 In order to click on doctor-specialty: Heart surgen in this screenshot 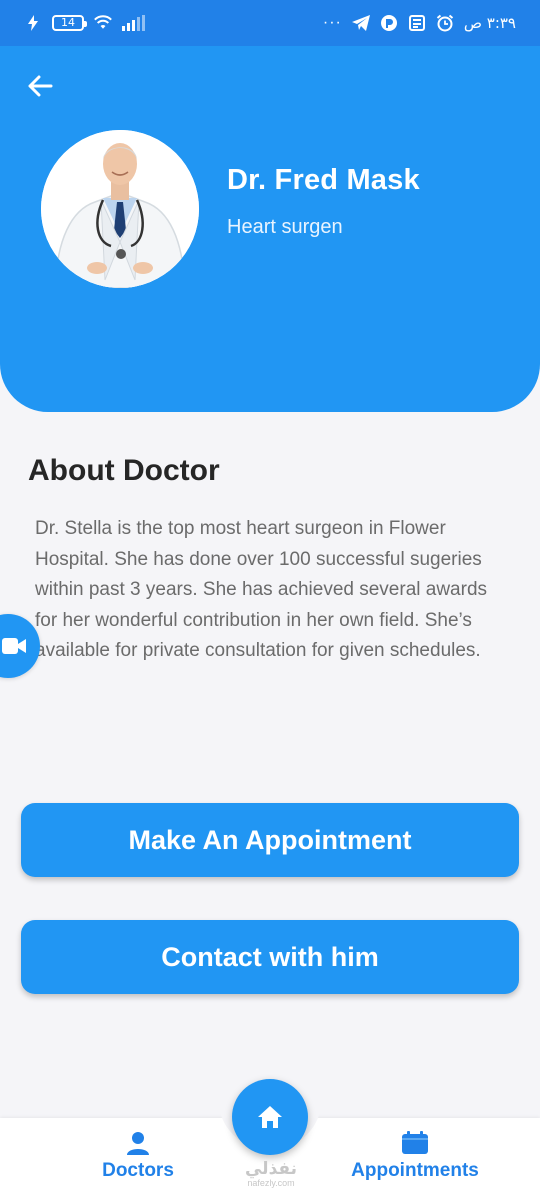, I will do `click(285, 227)`.